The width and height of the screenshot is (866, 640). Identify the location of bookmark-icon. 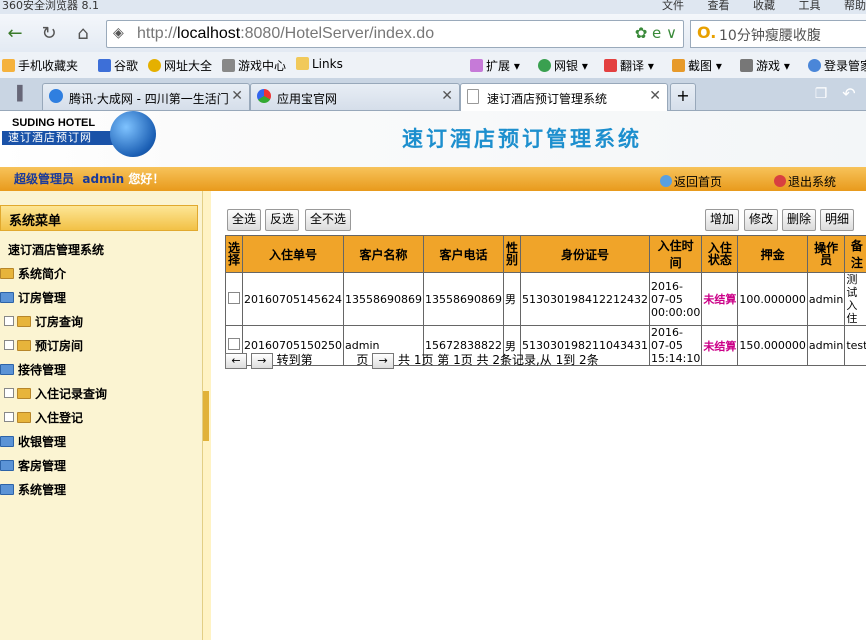
(8, 65).